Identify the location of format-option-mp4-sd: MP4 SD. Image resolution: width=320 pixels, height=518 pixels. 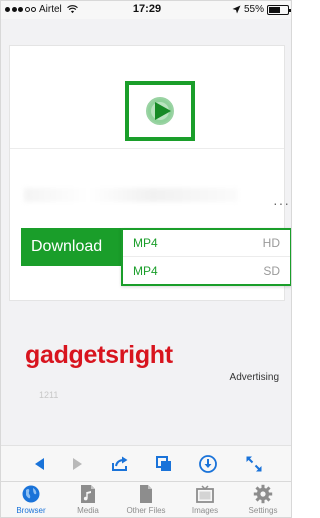
(206, 270).